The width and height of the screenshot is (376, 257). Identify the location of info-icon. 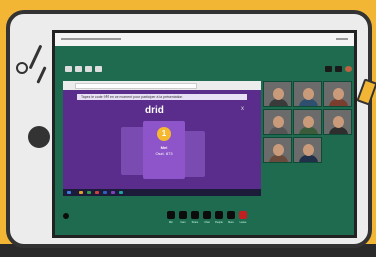
(88, 69).